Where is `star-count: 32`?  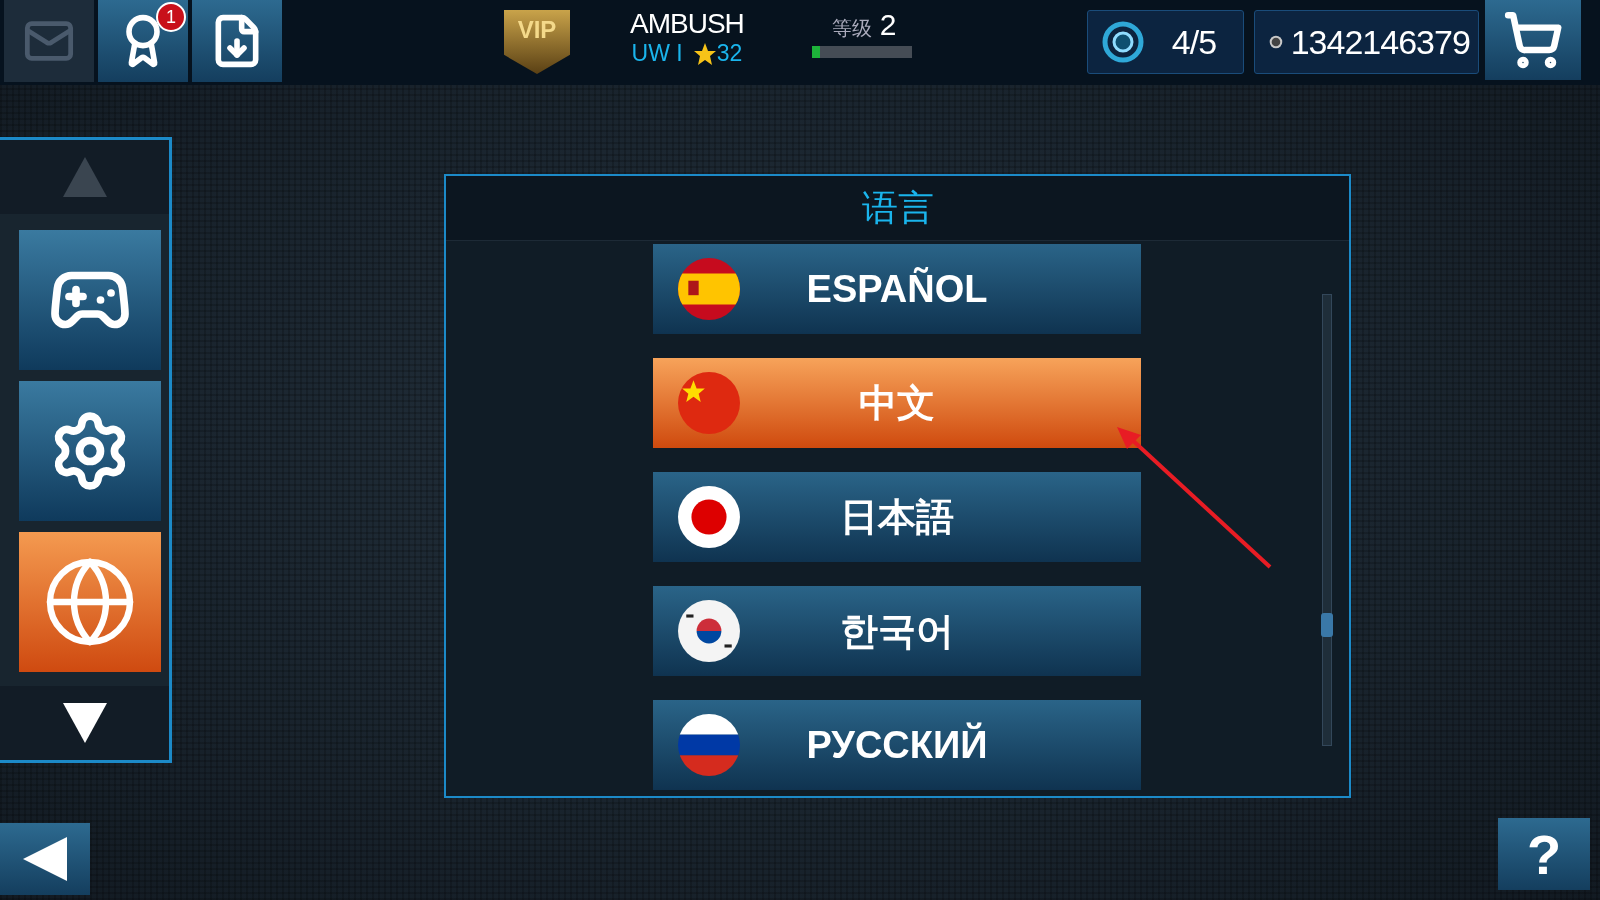
star-count: 32 is located at coordinates (729, 53).